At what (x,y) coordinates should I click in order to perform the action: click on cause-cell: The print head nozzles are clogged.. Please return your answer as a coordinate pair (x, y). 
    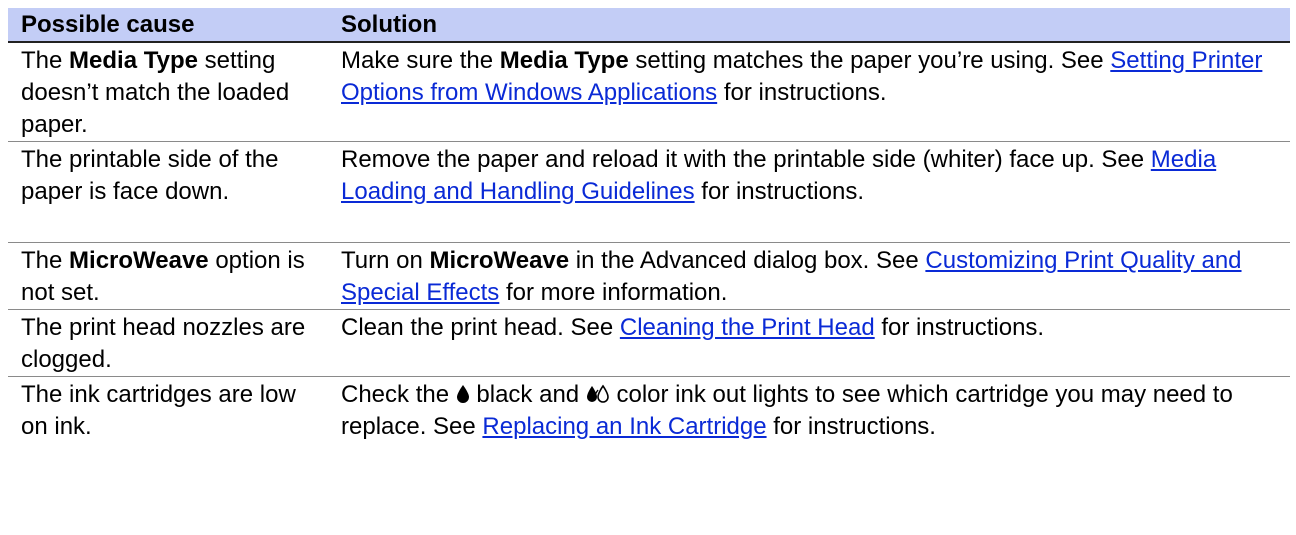
    Looking at the image, I should click on (168, 343).